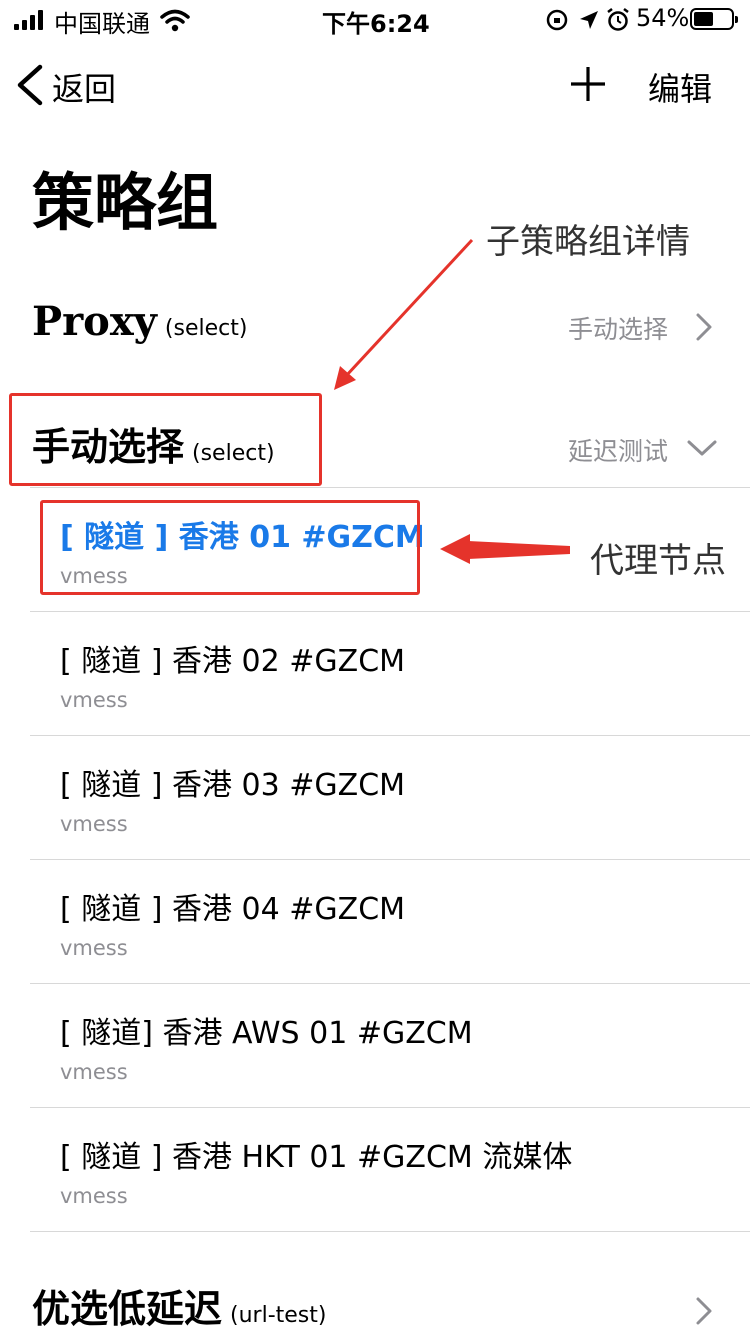 This screenshot has height=1334, width=750. Describe the element at coordinates (233, 661) in the screenshot. I see `node-name: [ 隧道 ] 香港 02 #GZCM` at that location.